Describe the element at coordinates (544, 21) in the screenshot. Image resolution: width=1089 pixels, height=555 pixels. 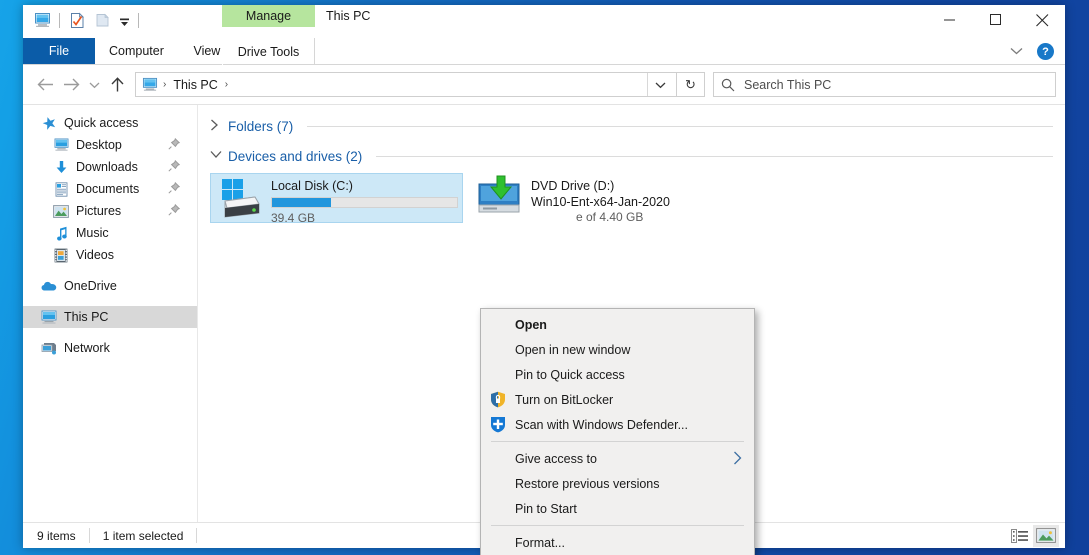
I see `title-bar: Manage This PC` at that location.